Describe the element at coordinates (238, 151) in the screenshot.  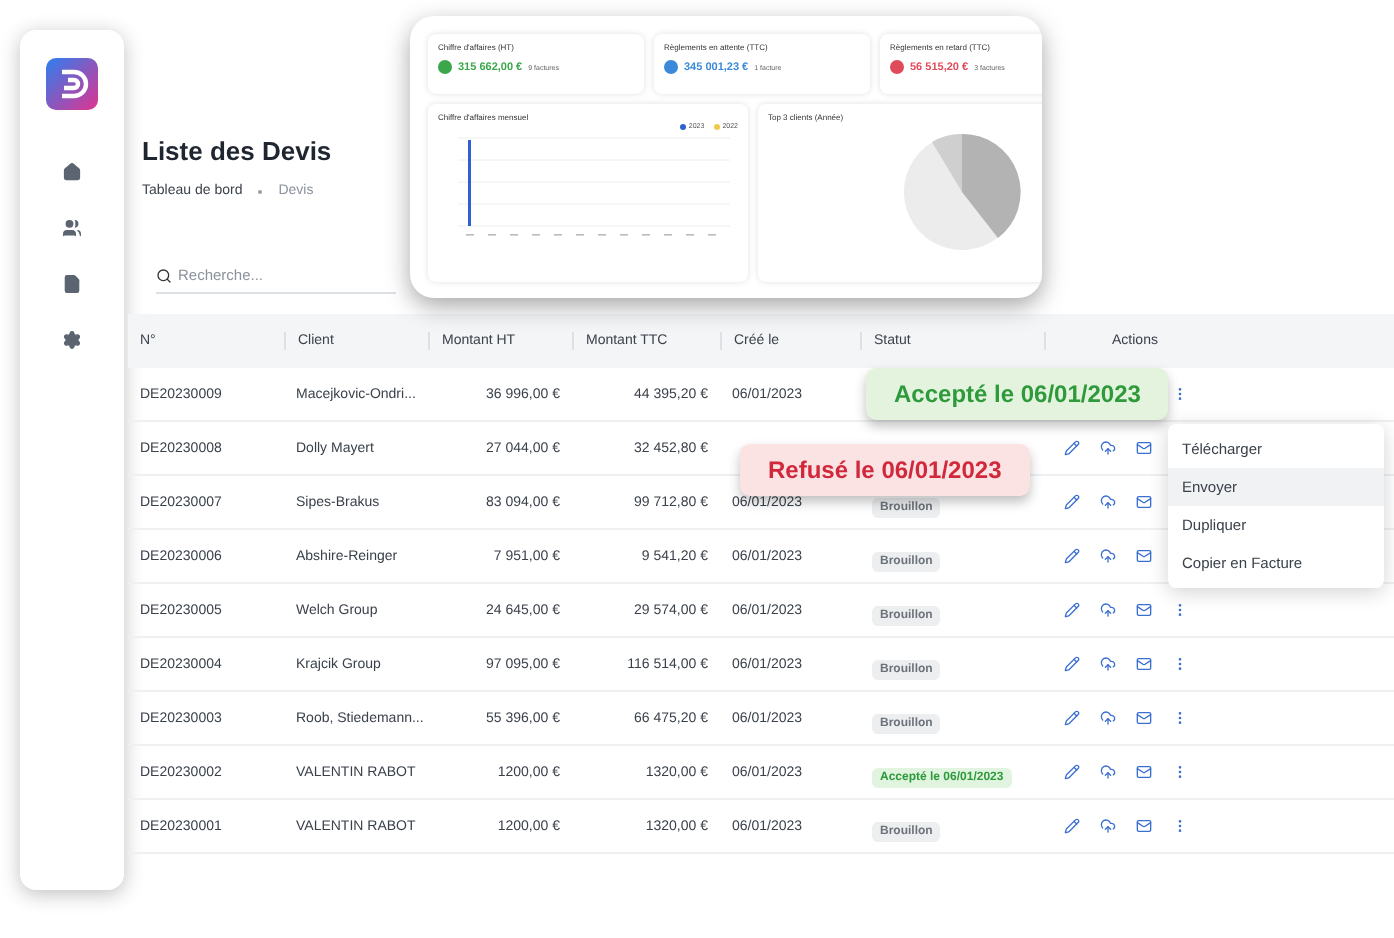
I see `page-title: Liste des Devis` at that location.